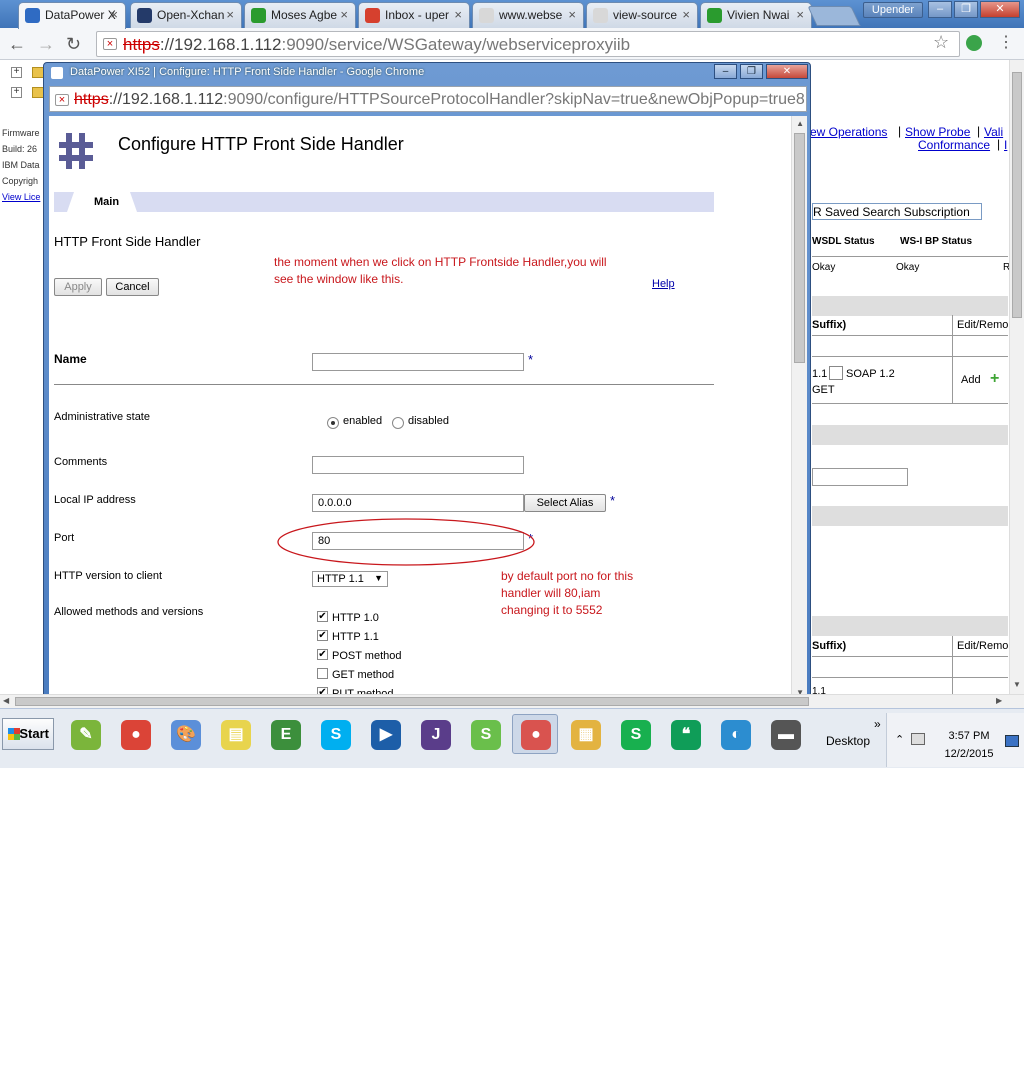 Image resolution: width=1024 pixels, height=1072 pixels. What do you see at coordinates (899, 739) in the screenshot?
I see `tray-expand-icon: ⌃` at bounding box center [899, 739].